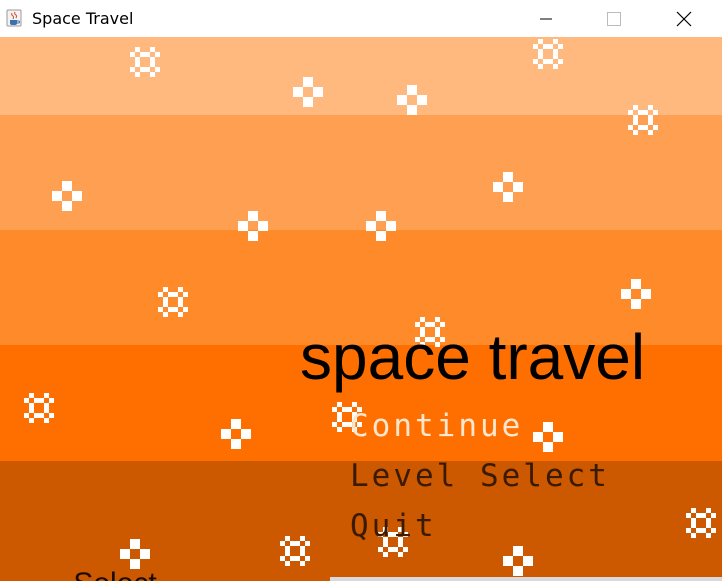 This screenshot has width=722, height=581. I want to click on minimize-icon, so click(546, 18).